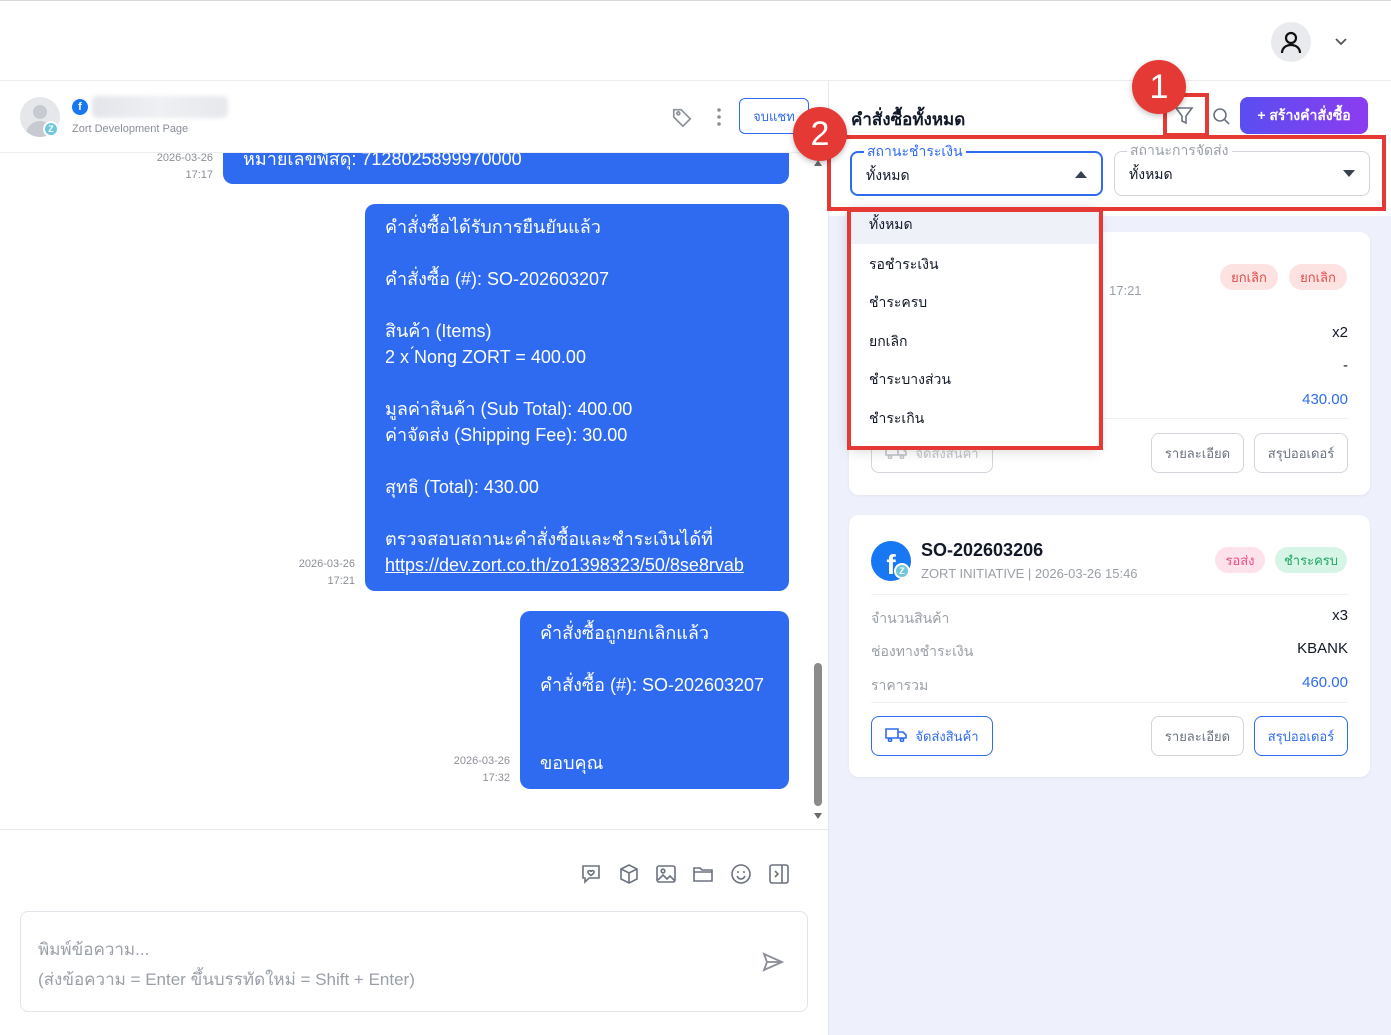 This screenshot has height=1035, width=1391. Describe the element at coordinates (1221, 116) in the screenshot. I see `search-icon` at that location.